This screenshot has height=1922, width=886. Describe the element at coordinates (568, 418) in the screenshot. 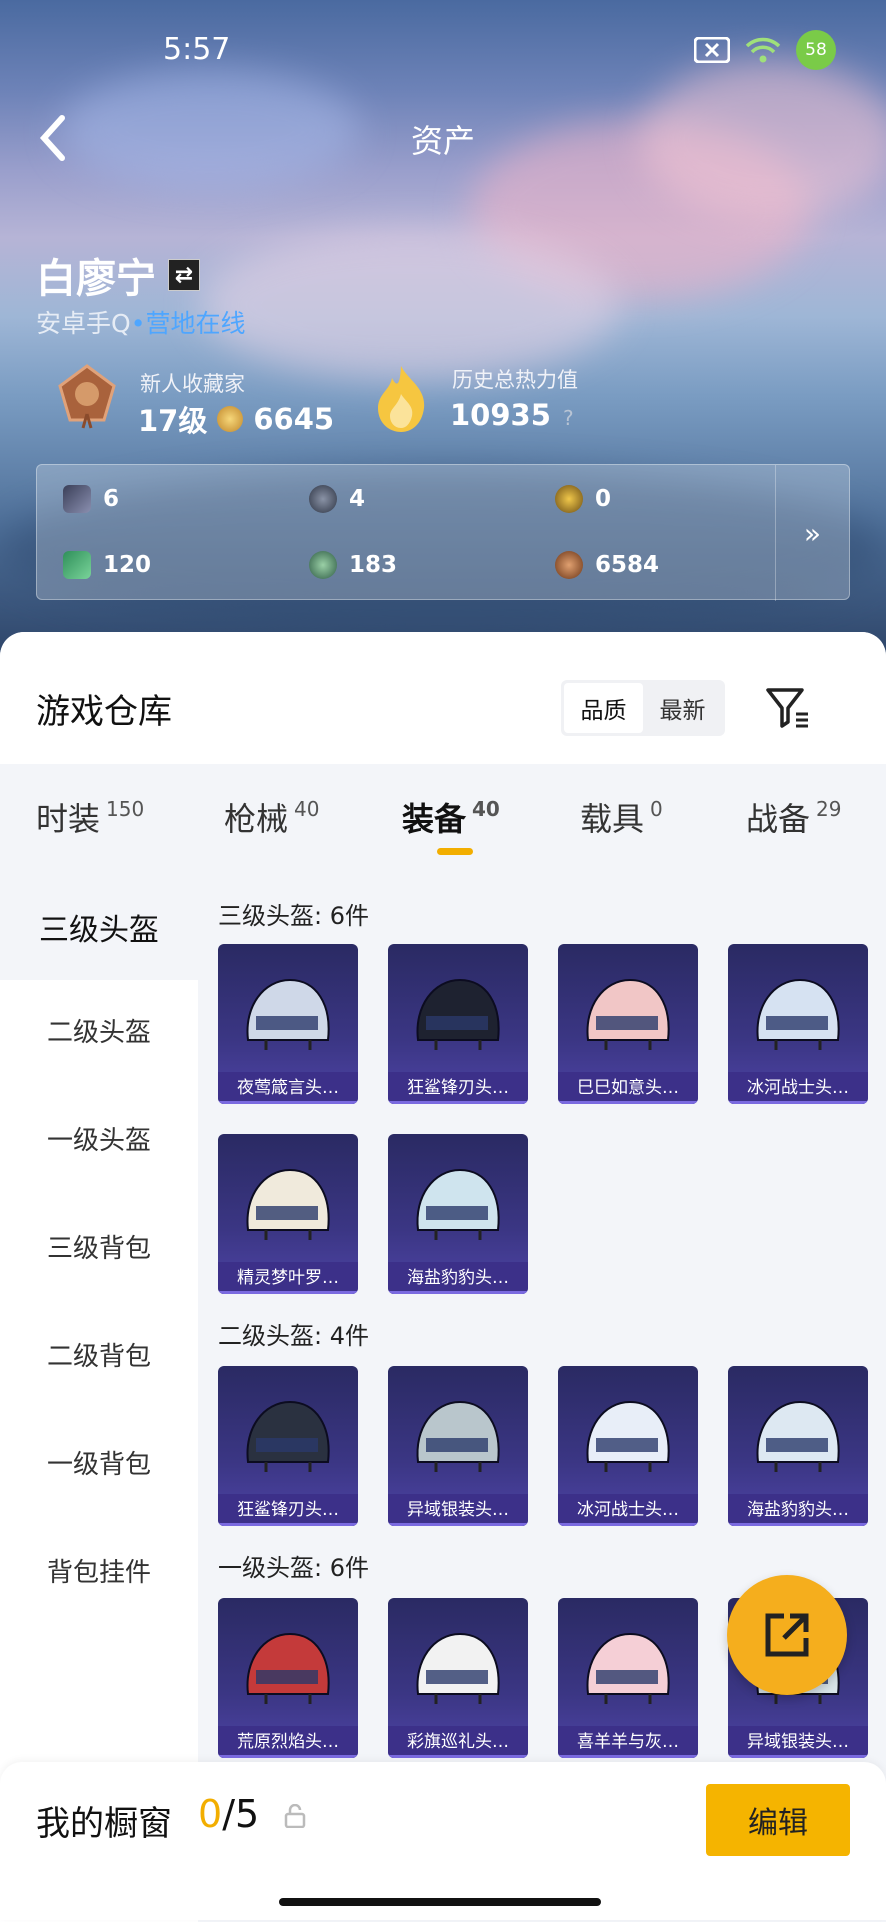

I see `help-icon: ?` at that location.